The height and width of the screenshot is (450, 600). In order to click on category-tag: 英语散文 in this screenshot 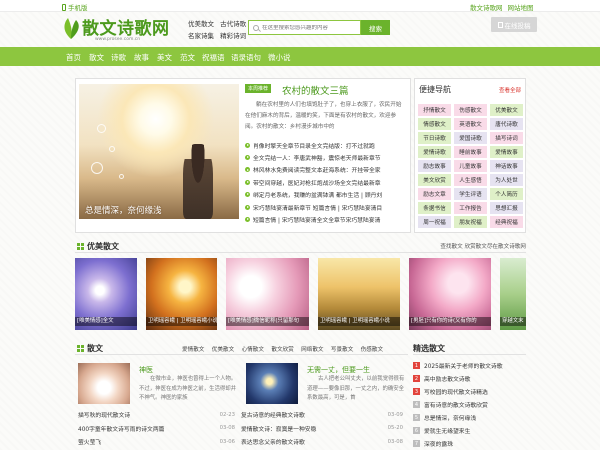, I will do `click(470, 124)`.